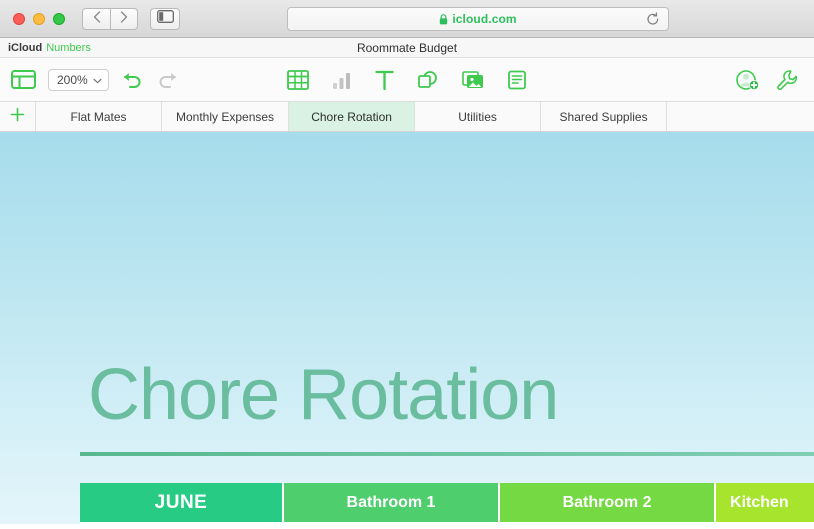 The image size is (814, 529). What do you see at coordinates (443, 19) in the screenshot?
I see `lock-icon` at bounding box center [443, 19].